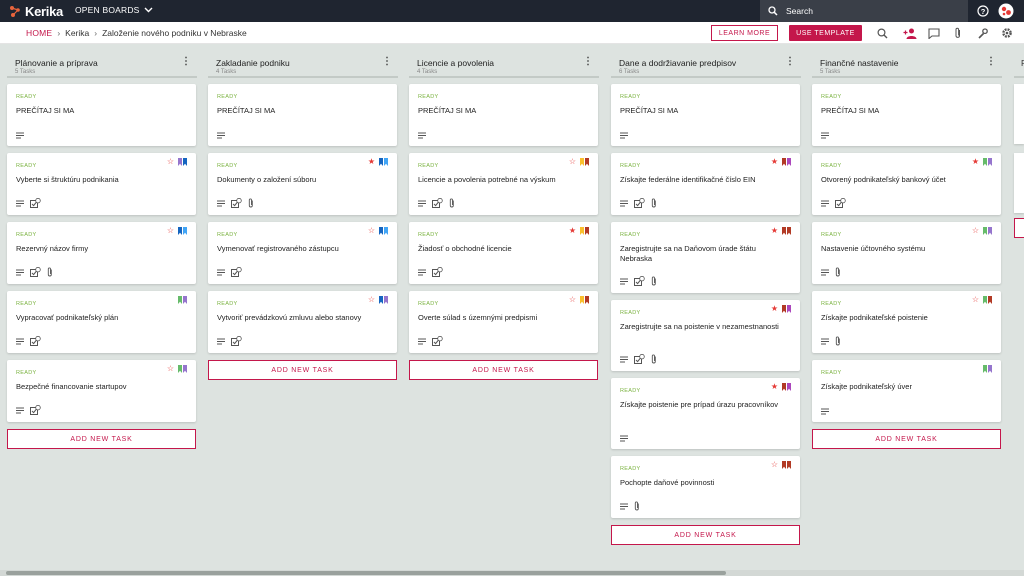  I want to click on task-card: READY Získajte podnikateľské poistenie ☆, so click(906, 322).